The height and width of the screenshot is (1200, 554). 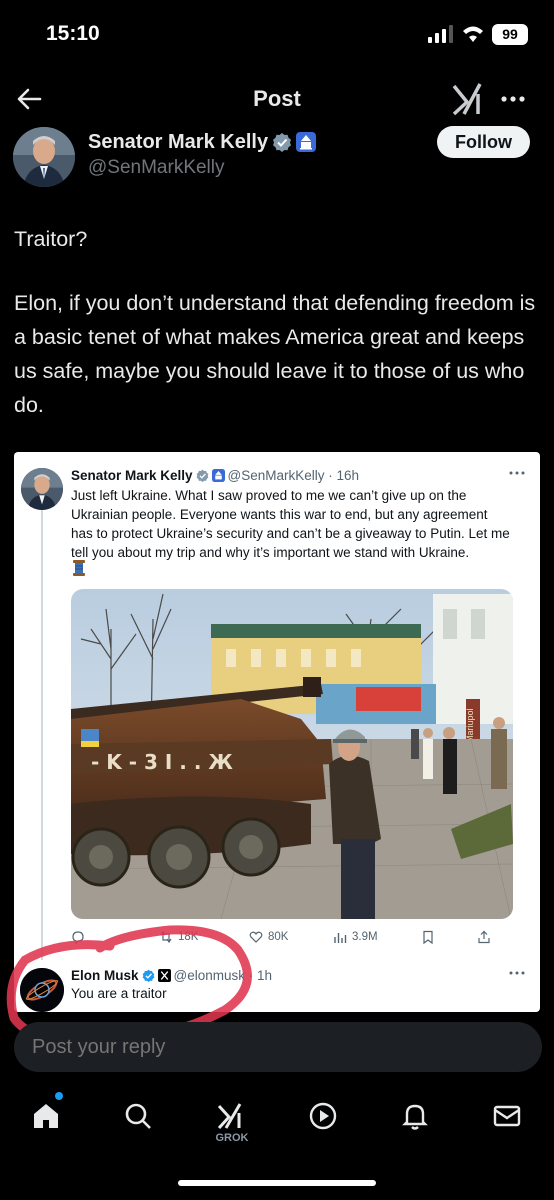 I want to click on bell-icon, so click(x=415, y=1117).